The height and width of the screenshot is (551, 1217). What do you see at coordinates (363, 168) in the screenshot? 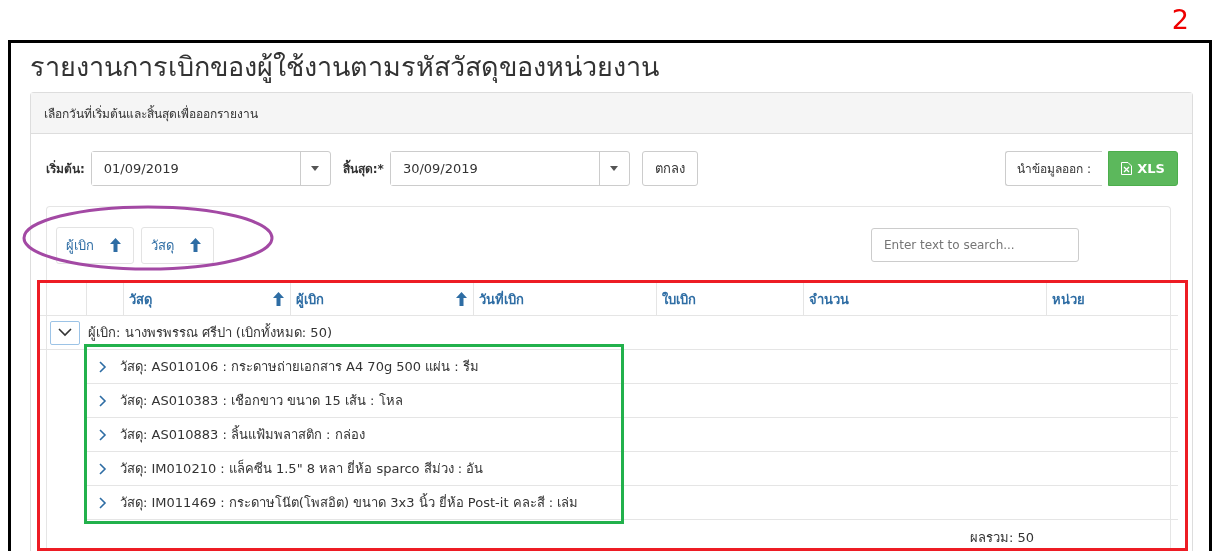
I see `field-label: สิ้นสุด:*` at bounding box center [363, 168].